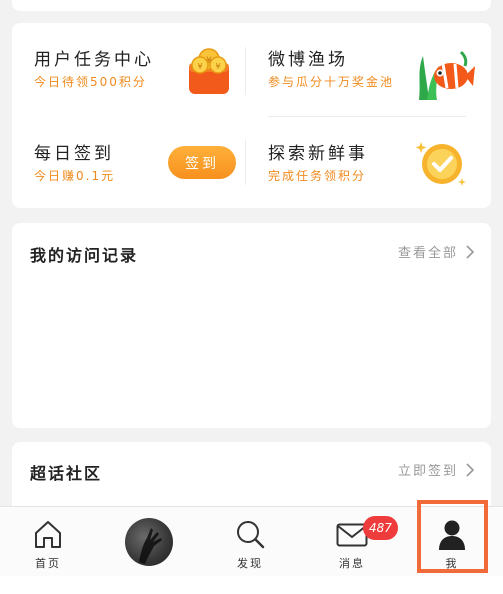 The height and width of the screenshot is (594, 503). What do you see at coordinates (440, 164) in the screenshot?
I see `medal-icon` at bounding box center [440, 164].